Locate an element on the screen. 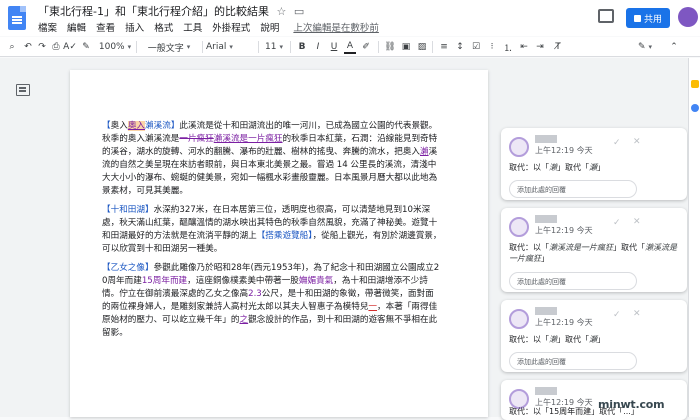 The height and width of the screenshot is (420, 700). zoom-value: 100% is located at coordinates (111, 47).